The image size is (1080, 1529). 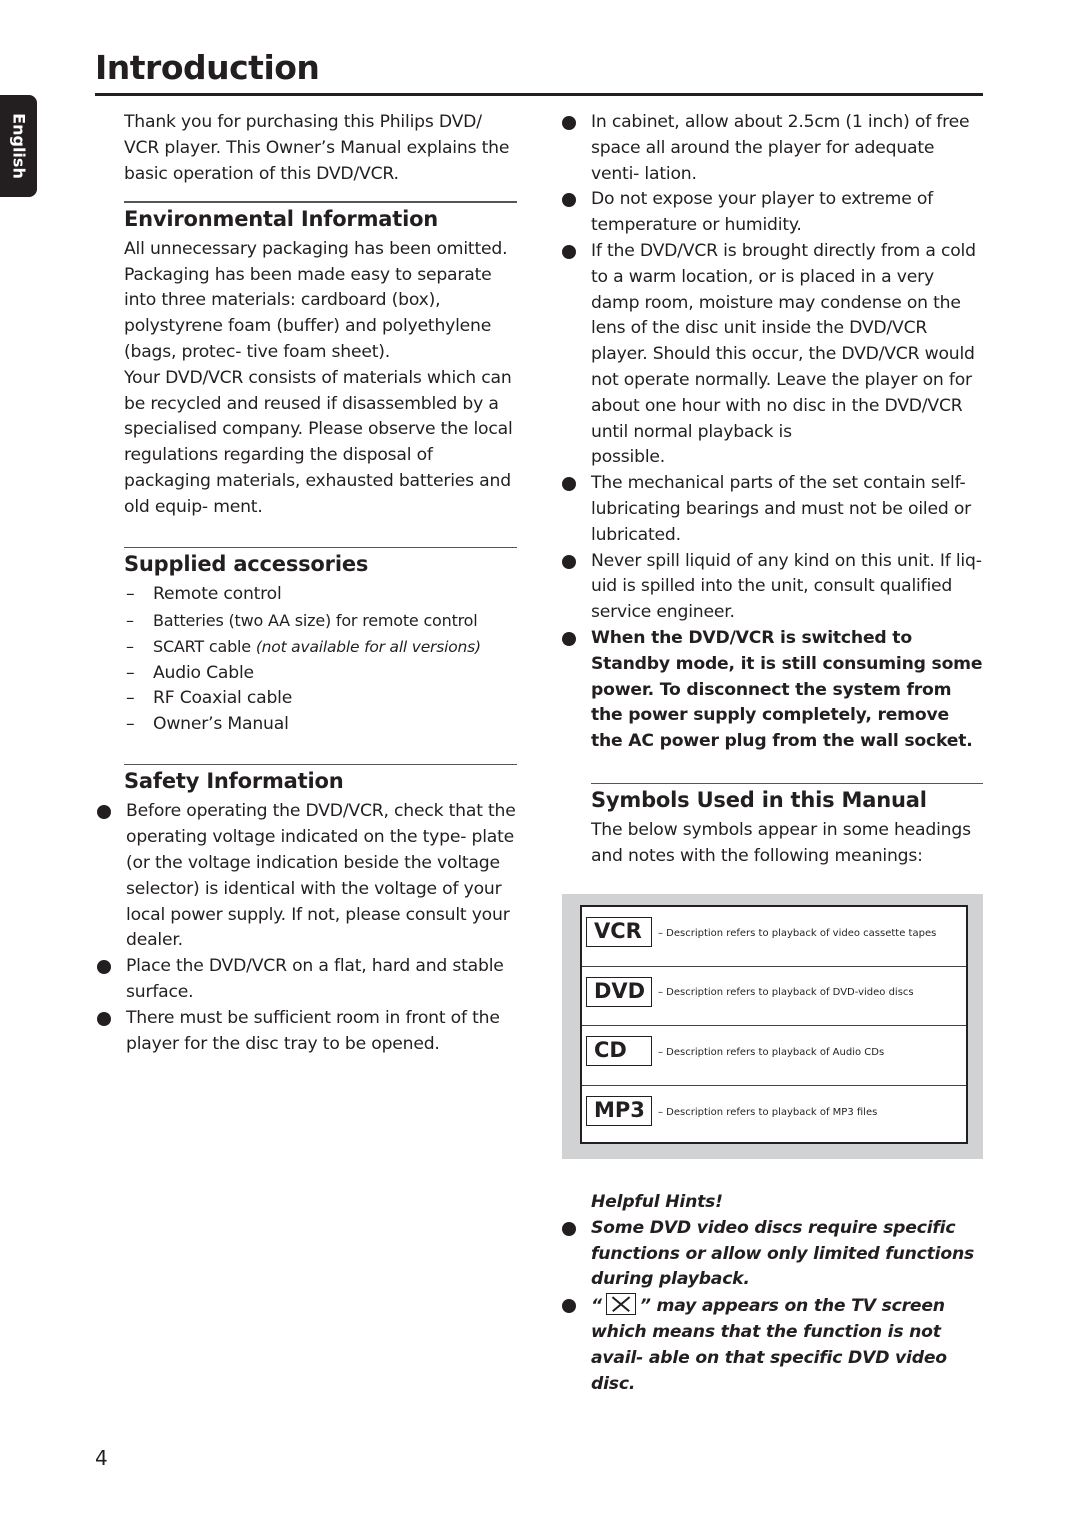 What do you see at coordinates (759, 800) in the screenshot?
I see `symbols-heading: Symbols Used in this Manual` at bounding box center [759, 800].